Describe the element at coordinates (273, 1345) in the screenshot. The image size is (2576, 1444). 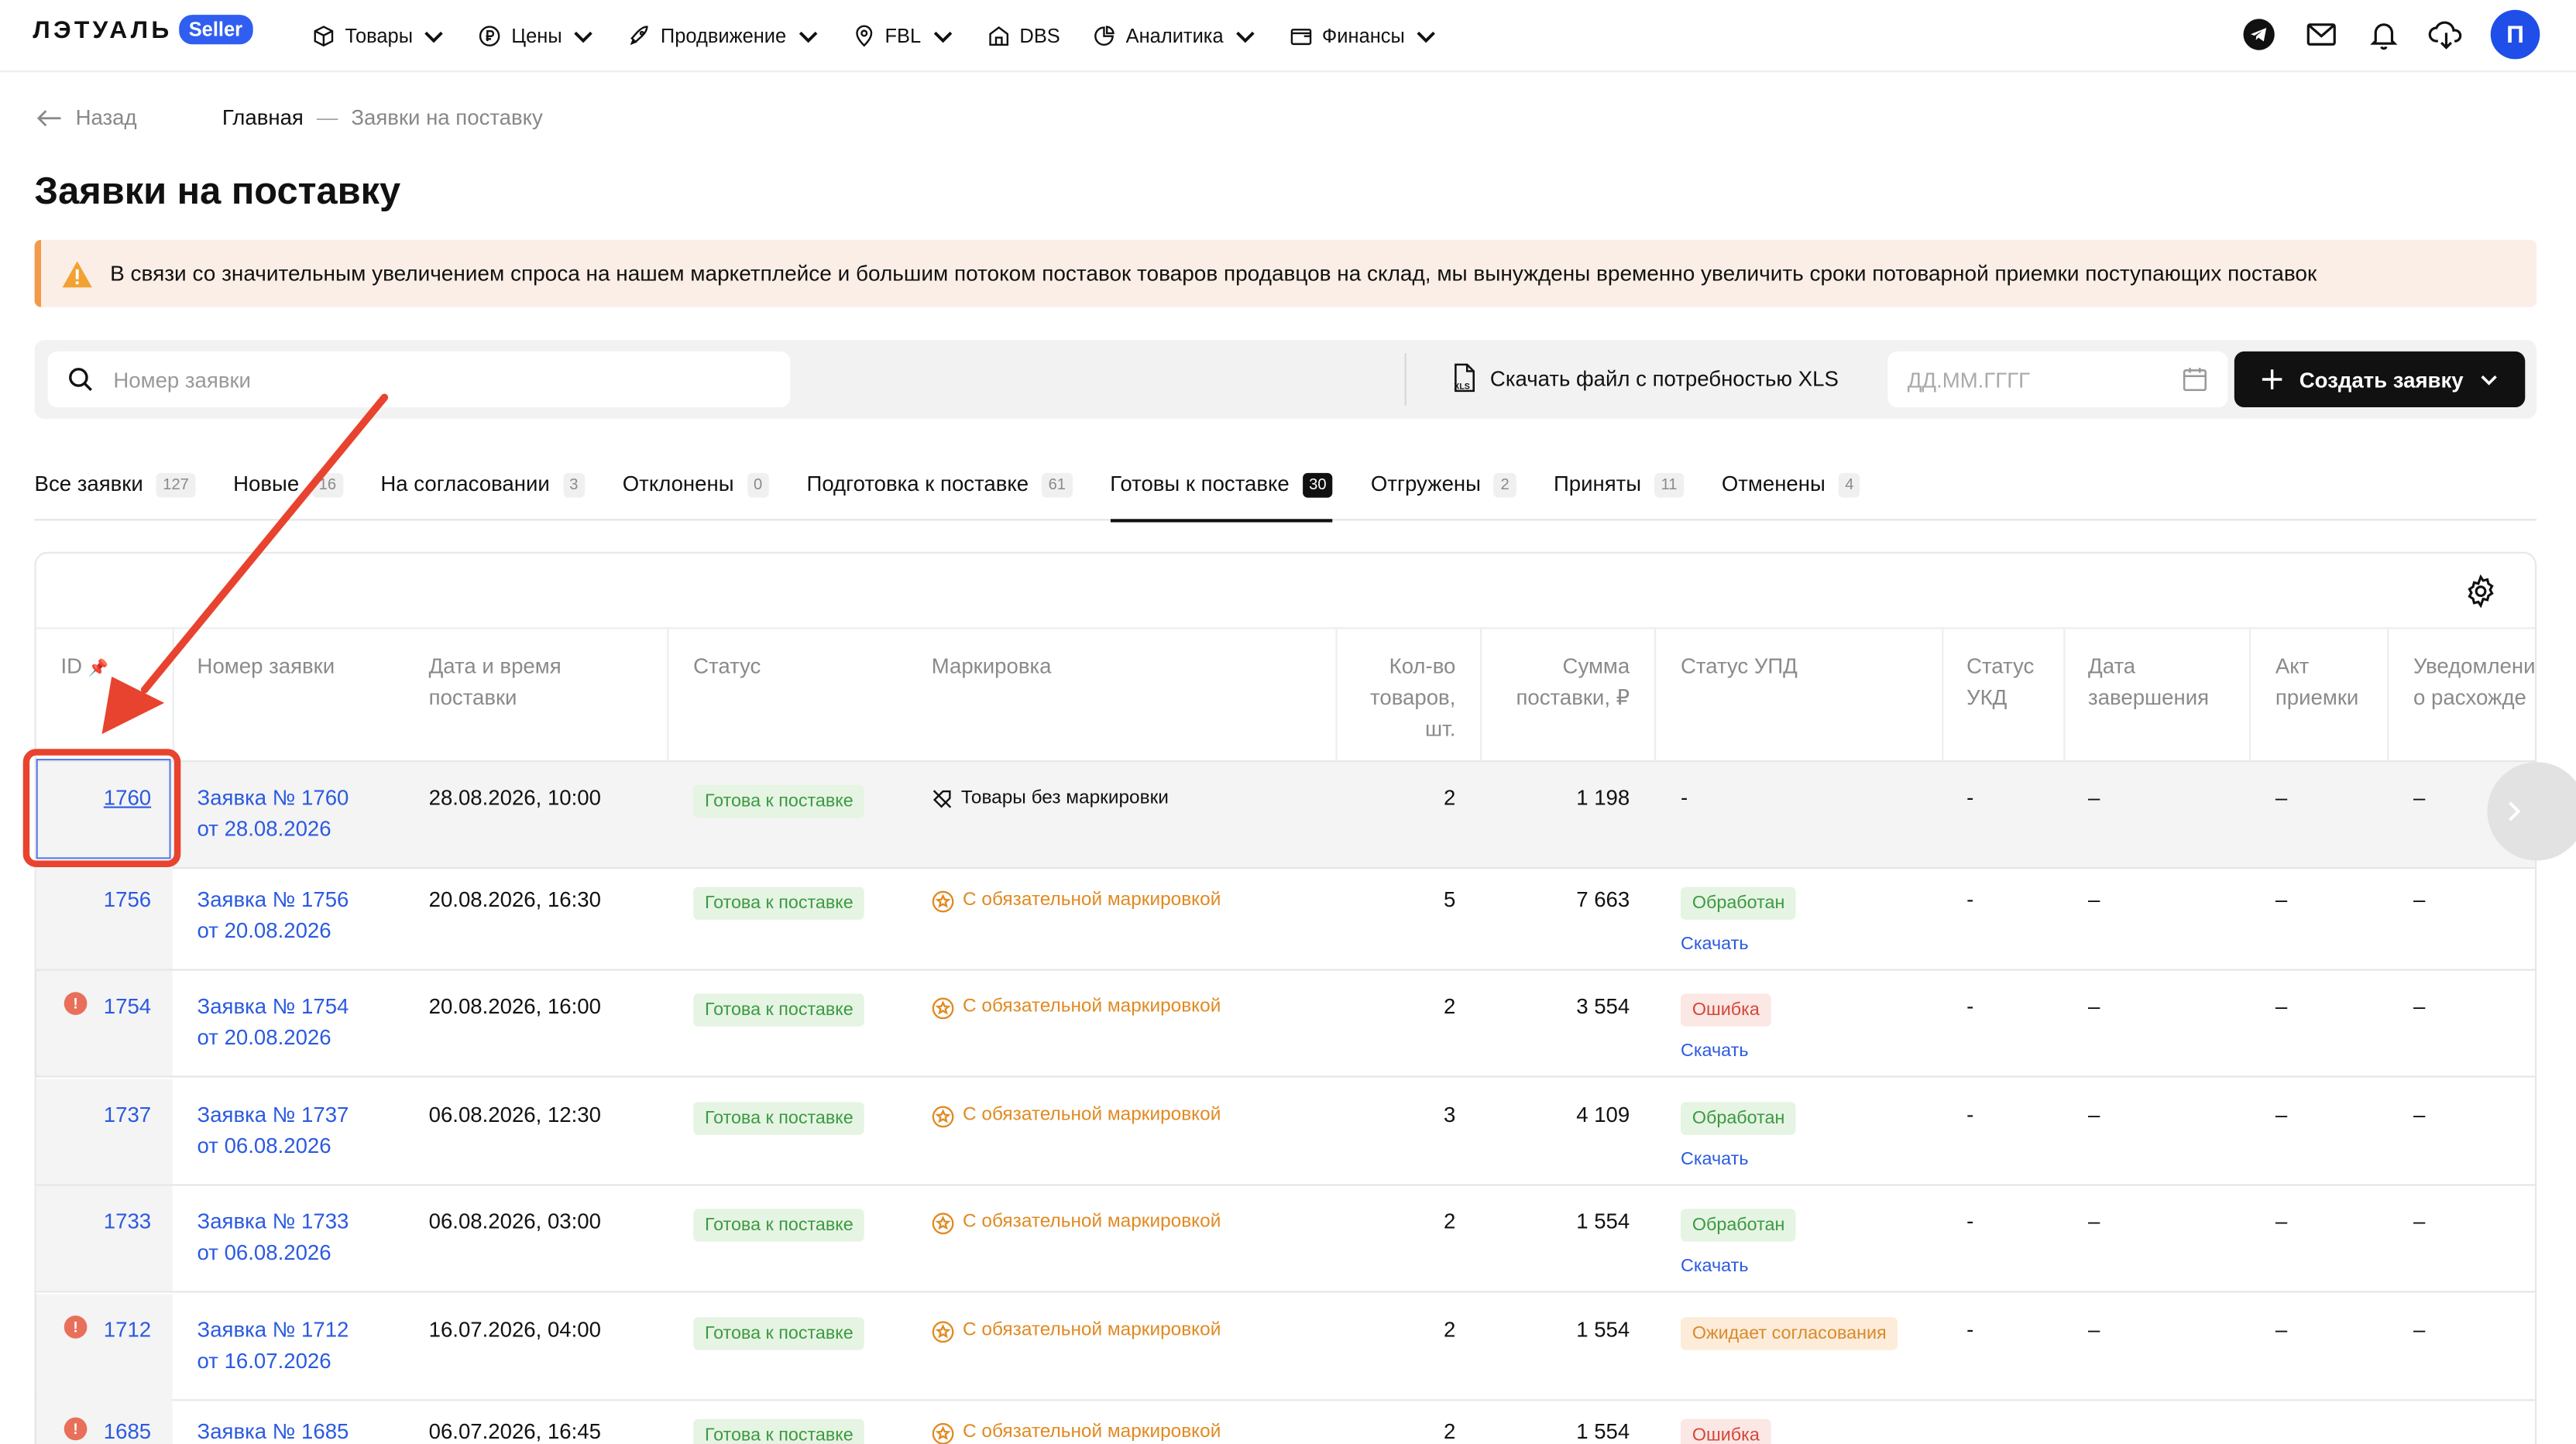
I see `request-number-link: Заявка № 1712 от 16.07.2026` at that location.